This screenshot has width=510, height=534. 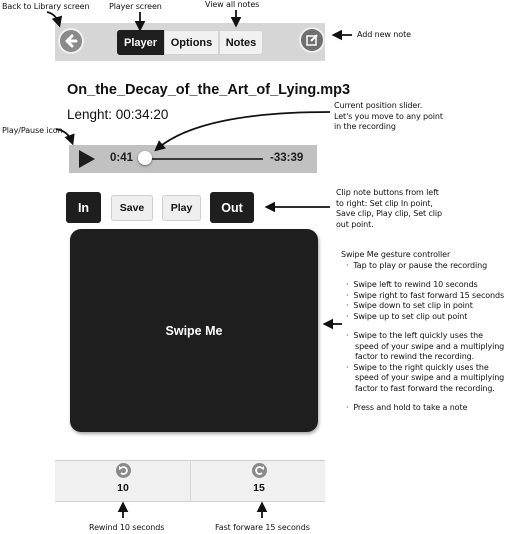 I want to click on annotation-bullet: · Swipe right to fast forward 15 seconds, so click(x=425, y=295).